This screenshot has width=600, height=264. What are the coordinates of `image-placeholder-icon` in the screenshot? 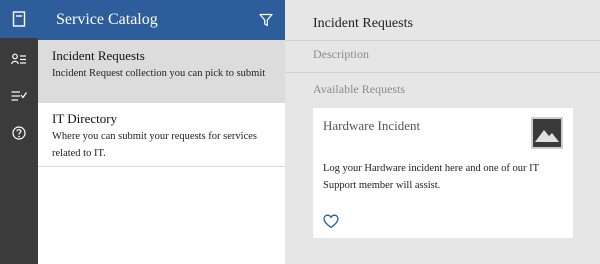 It's located at (547, 133).